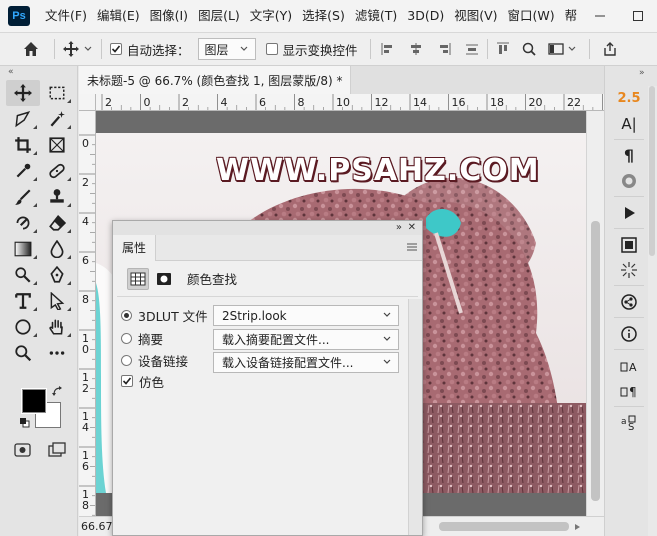 This screenshot has height=536, width=657. I want to click on gradient-tool, so click(23, 249).